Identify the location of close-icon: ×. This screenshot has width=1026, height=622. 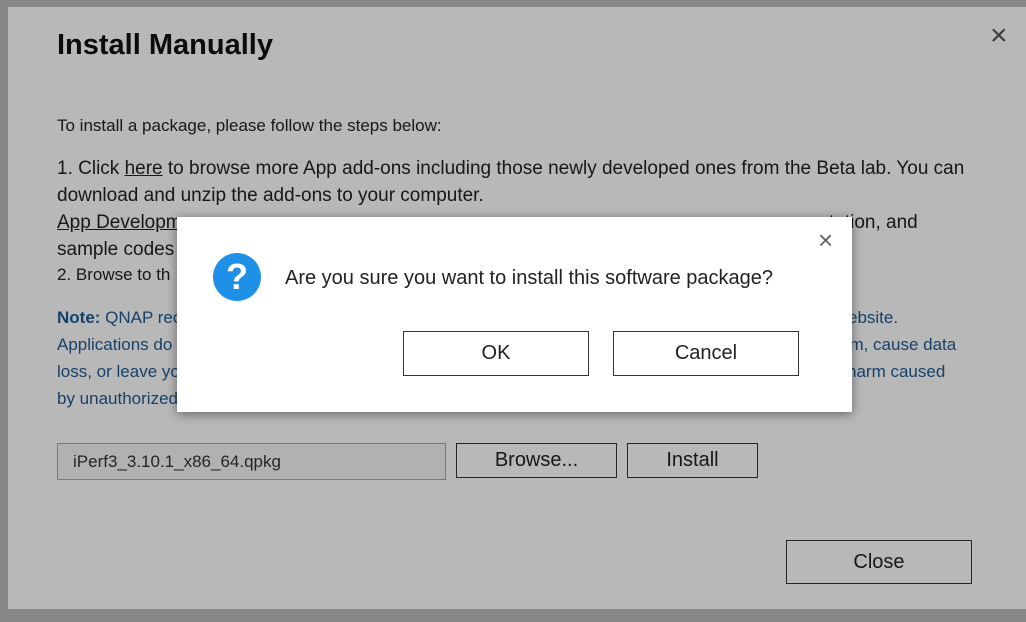
(825, 240).